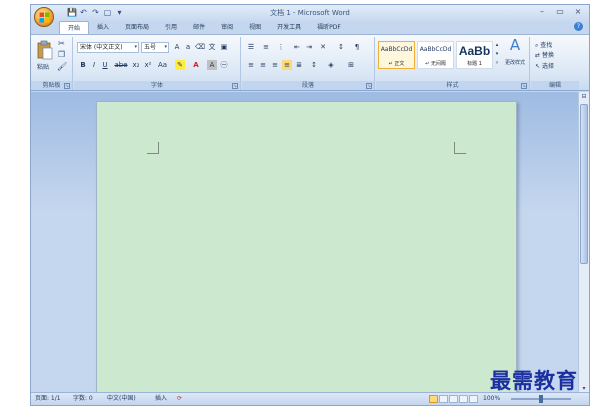  What do you see at coordinates (121, 399) in the screenshot?
I see `language-indicator: 中文(中国)` at bounding box center [121, 399].